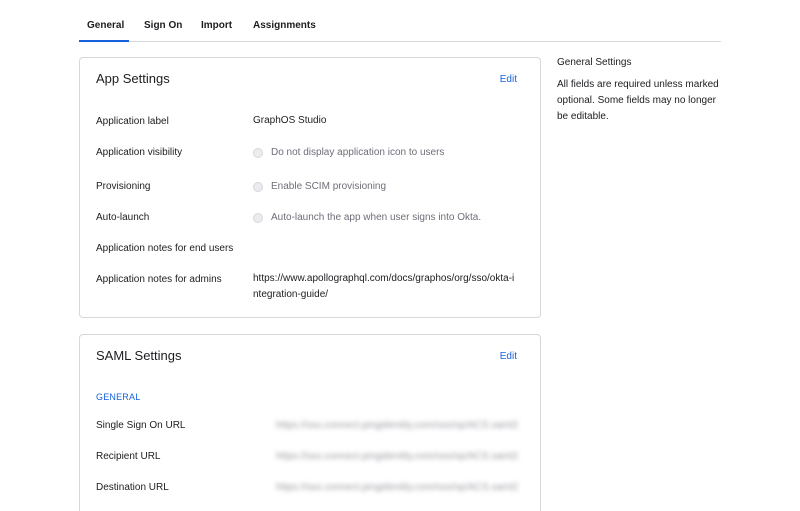 This screenshot has width=800, height=511. I want to click on auto-launch-label: Auto-launch, so click(123, 217).